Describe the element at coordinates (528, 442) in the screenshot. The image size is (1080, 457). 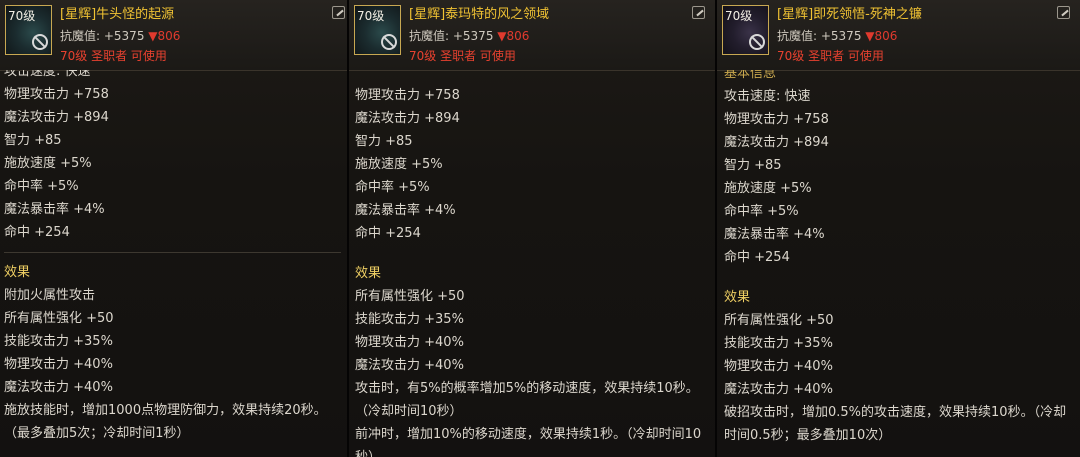
I see `effect-line: 前冲时，增加10%的移动速度，效果持续1秒。（冷却时间10秒）` at that location.